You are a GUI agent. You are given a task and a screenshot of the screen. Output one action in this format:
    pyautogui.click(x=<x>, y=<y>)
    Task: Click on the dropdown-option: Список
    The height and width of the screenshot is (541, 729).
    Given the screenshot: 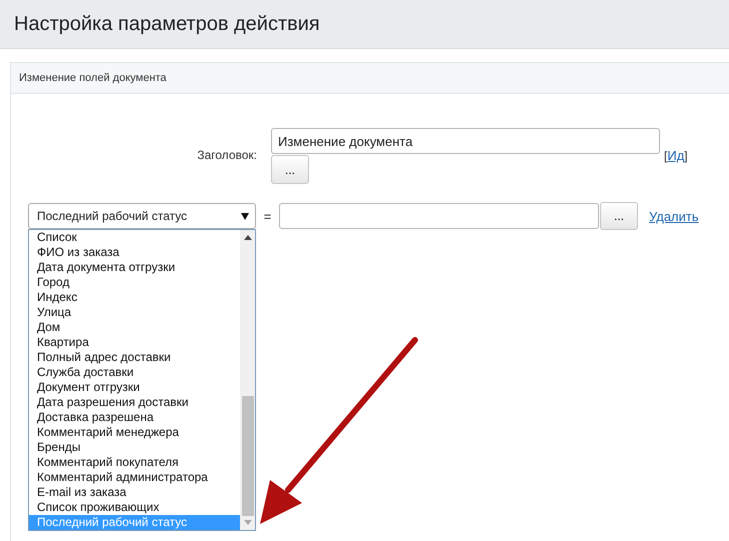 What is the action you would take?
    pyautogui.click(x=134, y=237)
    